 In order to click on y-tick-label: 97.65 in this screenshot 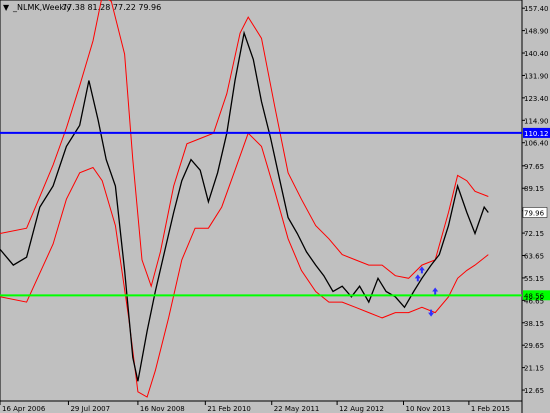, I will do `click(534, 167)`.